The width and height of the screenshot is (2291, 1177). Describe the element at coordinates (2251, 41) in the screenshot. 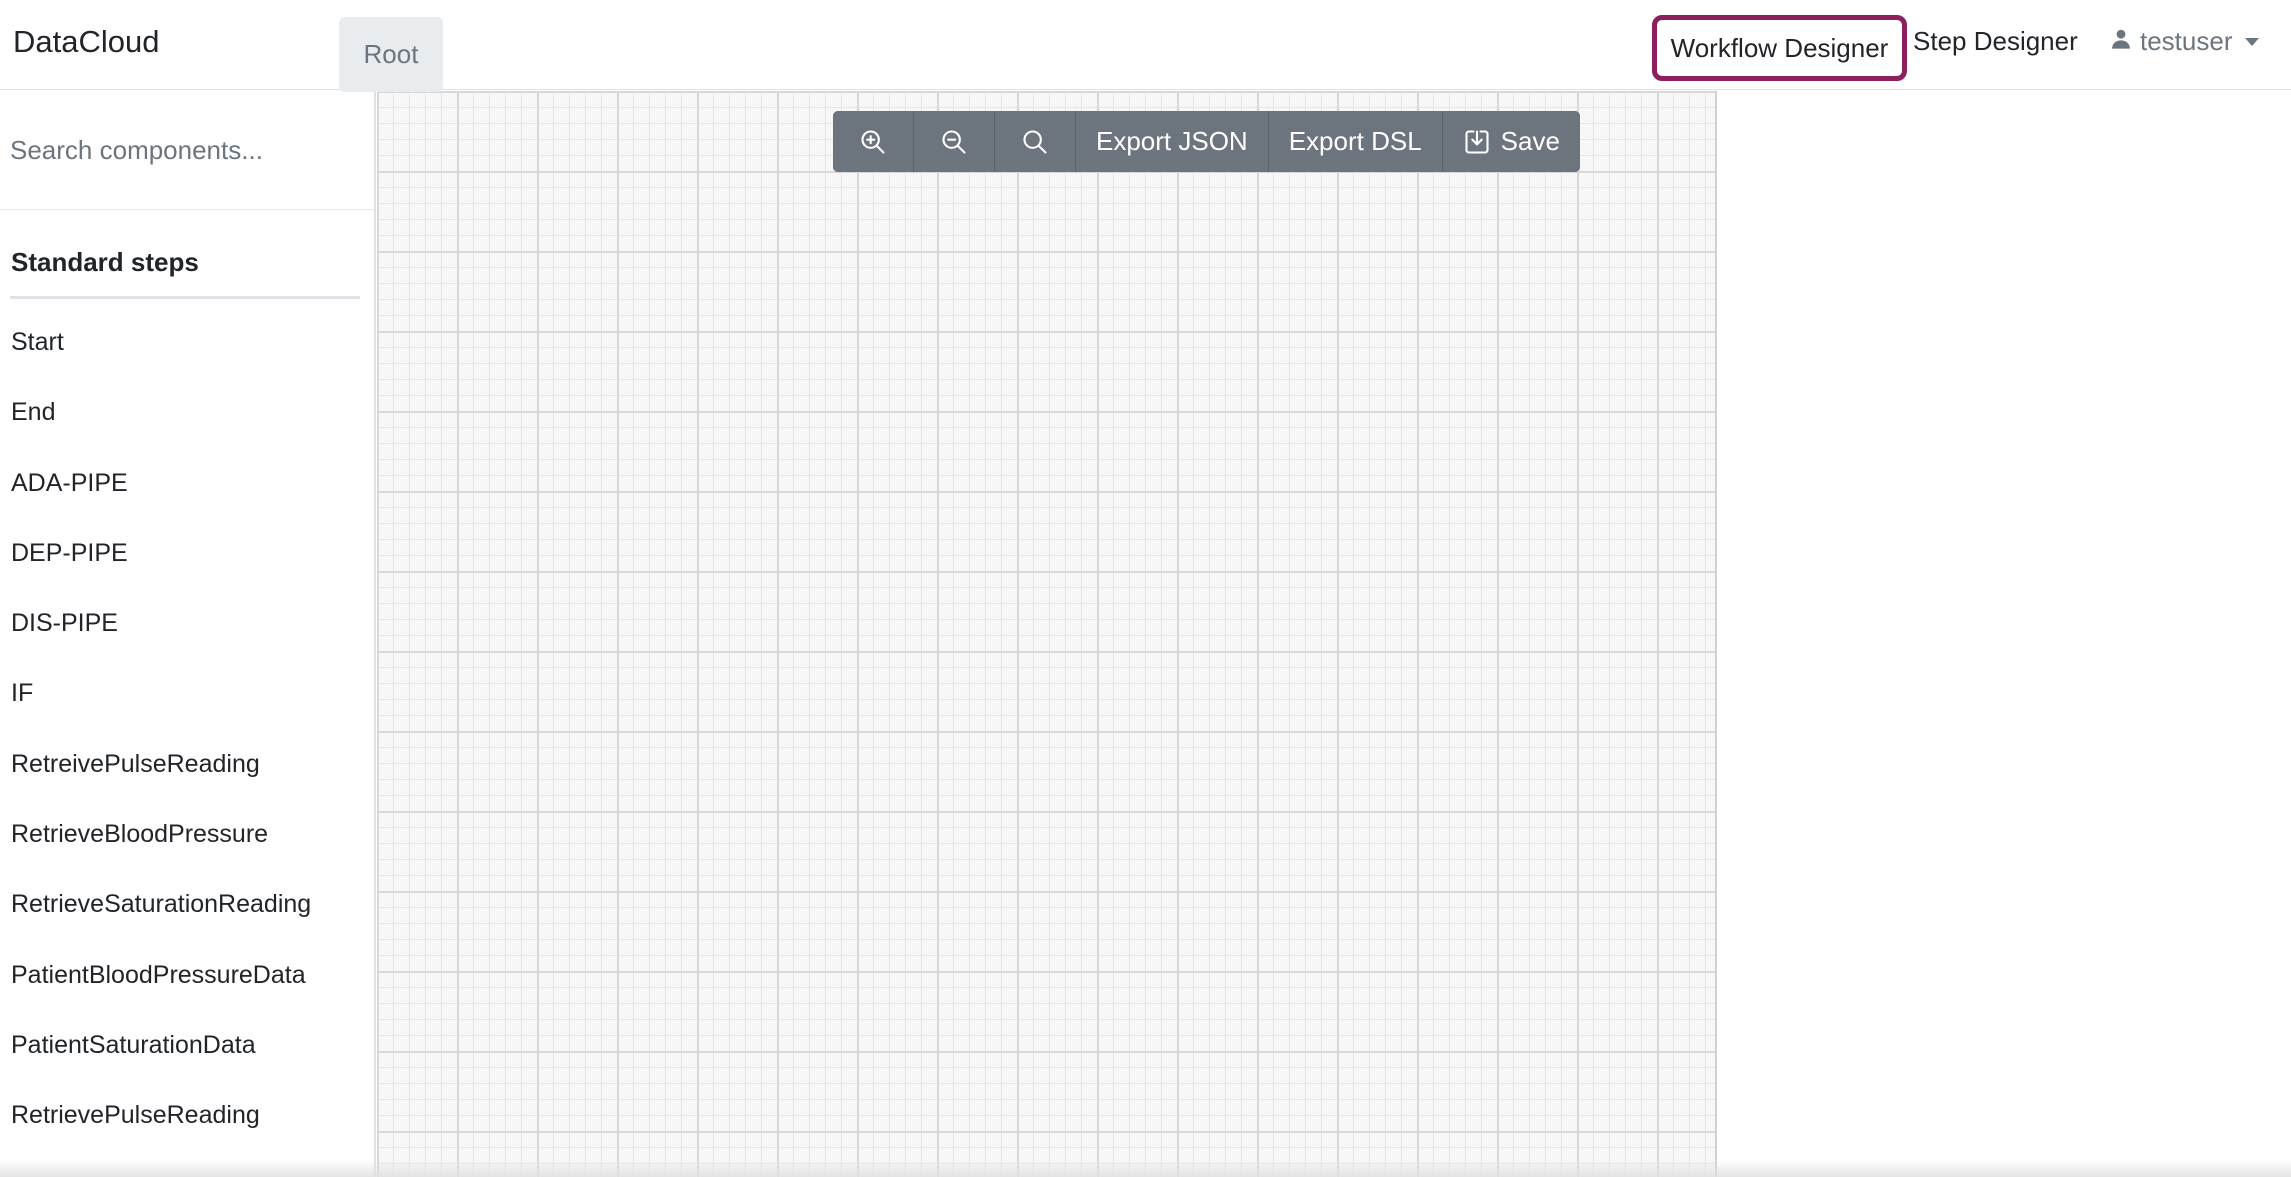

I see `chevron-down-icon` at that location.